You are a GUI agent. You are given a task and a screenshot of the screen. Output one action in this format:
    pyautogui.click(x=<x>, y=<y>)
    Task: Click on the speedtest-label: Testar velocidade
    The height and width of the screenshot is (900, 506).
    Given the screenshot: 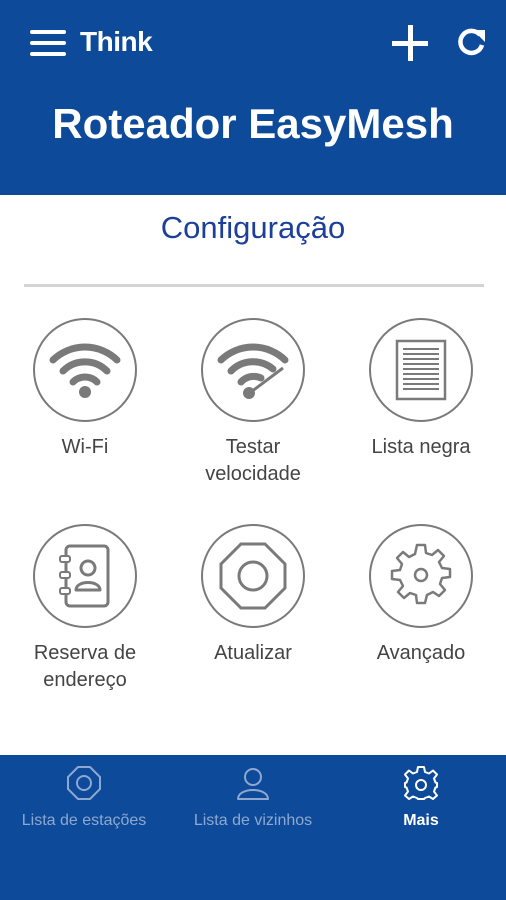 What is the action you would take?
    pyautogui.click(x=253, y=460)
    